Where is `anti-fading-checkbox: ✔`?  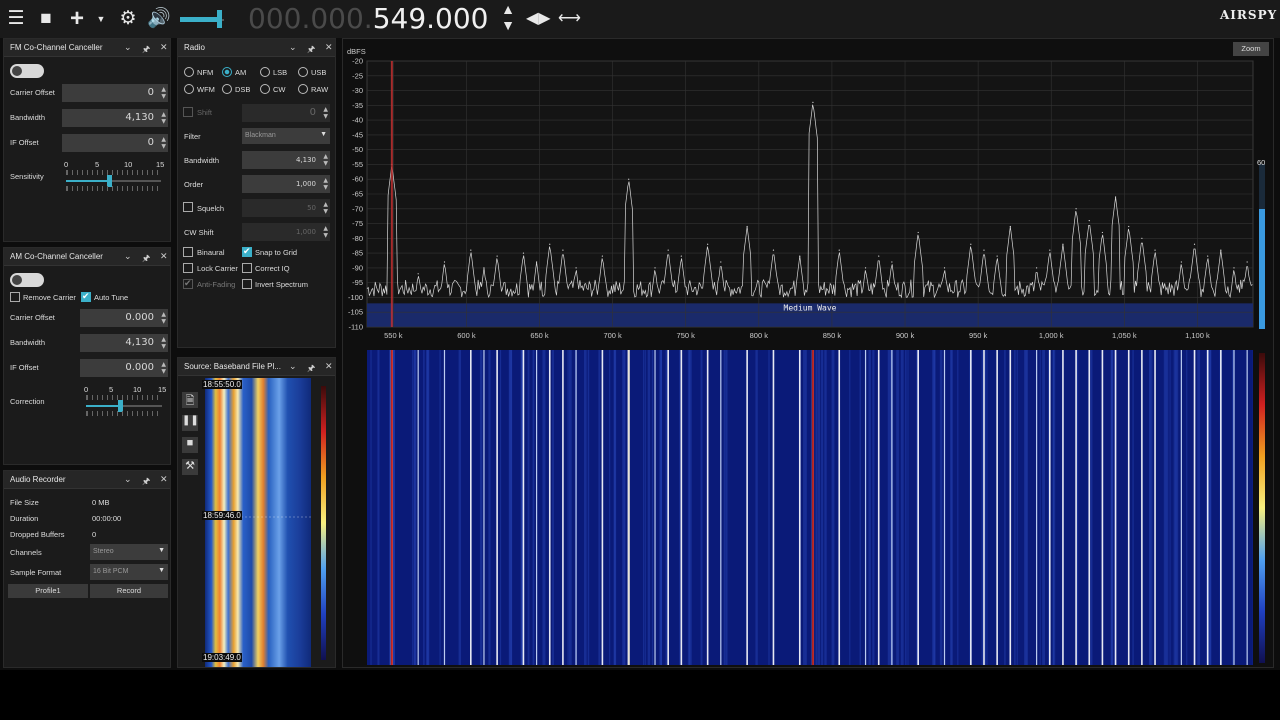
anti-fading-checkbox: ✔ is located at coordinates (188, 283).